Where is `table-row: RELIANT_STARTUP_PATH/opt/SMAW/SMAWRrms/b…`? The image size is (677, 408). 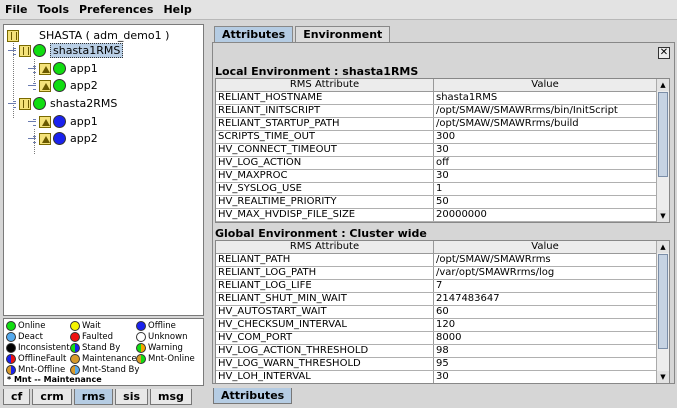
table-row: RELIANT_STARTUP_PATH/opt/SMAW/SMAWRrms/b… is located at coordinates (442, 124).